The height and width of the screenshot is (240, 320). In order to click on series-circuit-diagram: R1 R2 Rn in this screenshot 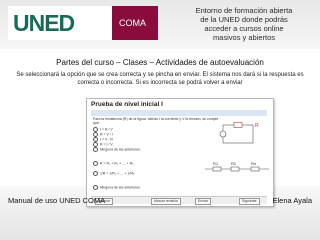, I will do `click(237, 166)`.